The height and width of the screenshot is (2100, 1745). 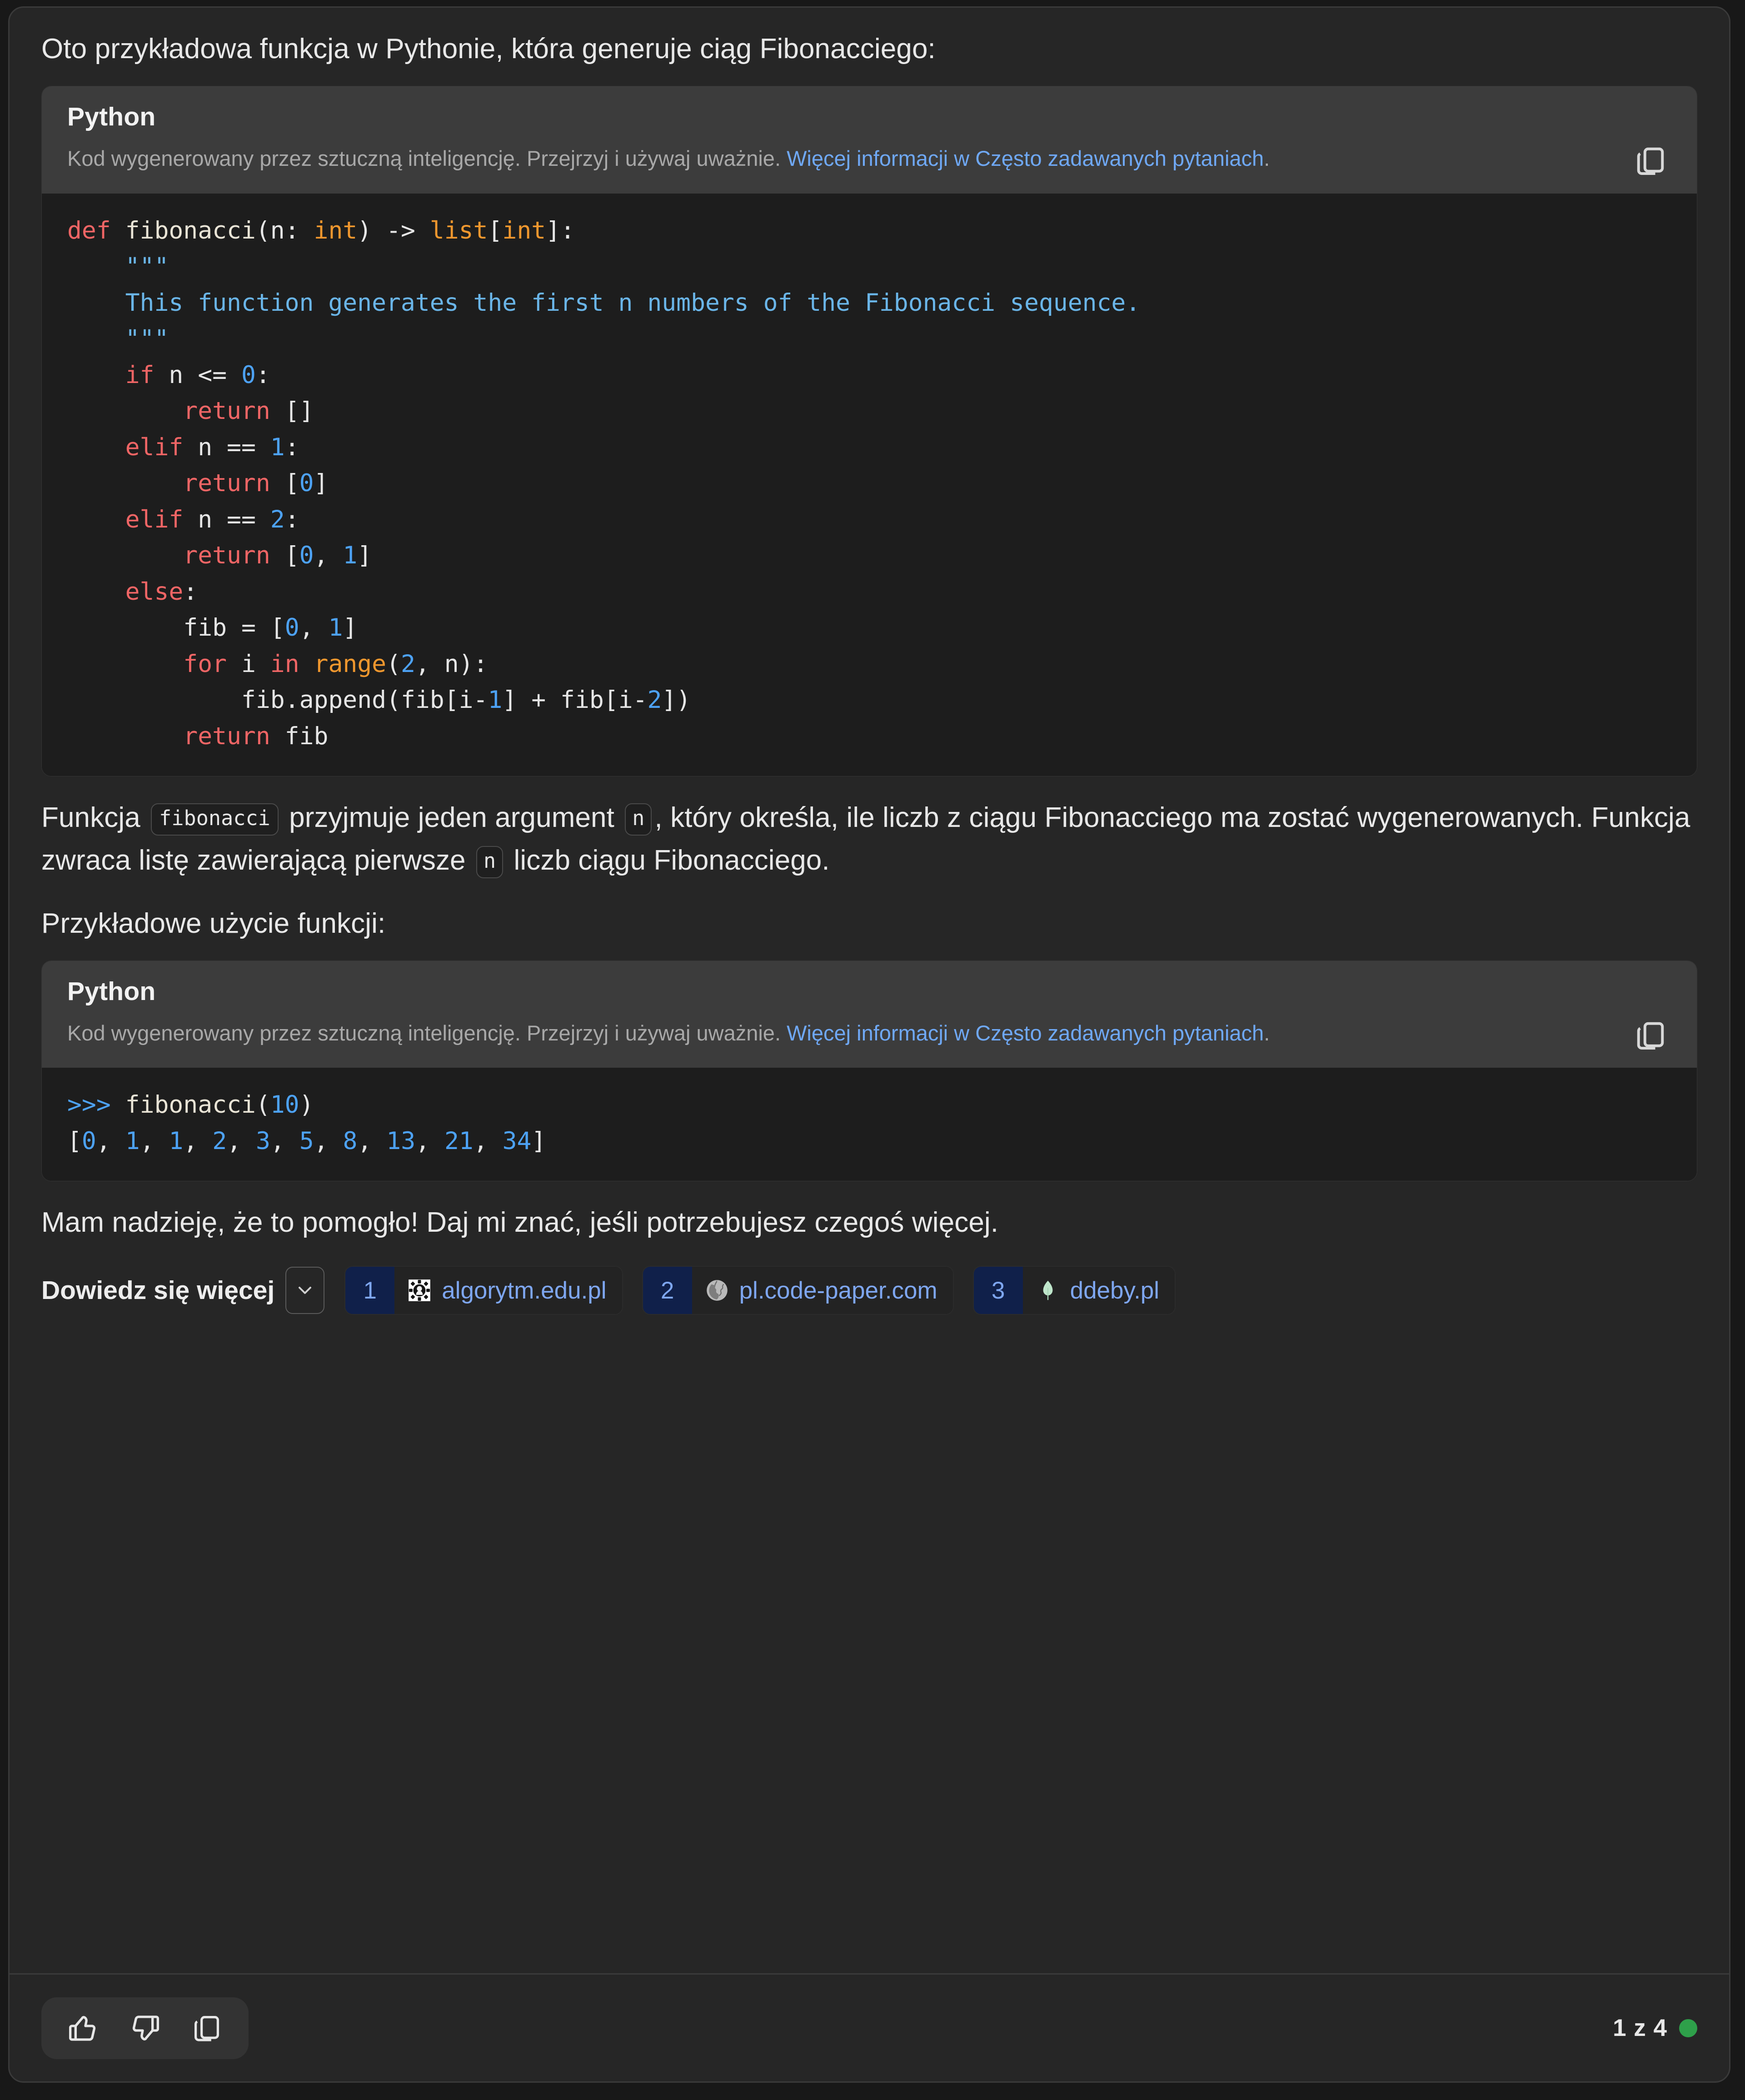 I want to click on citation-body-3: ddeby.pl, so click(x=1098, y=1290).